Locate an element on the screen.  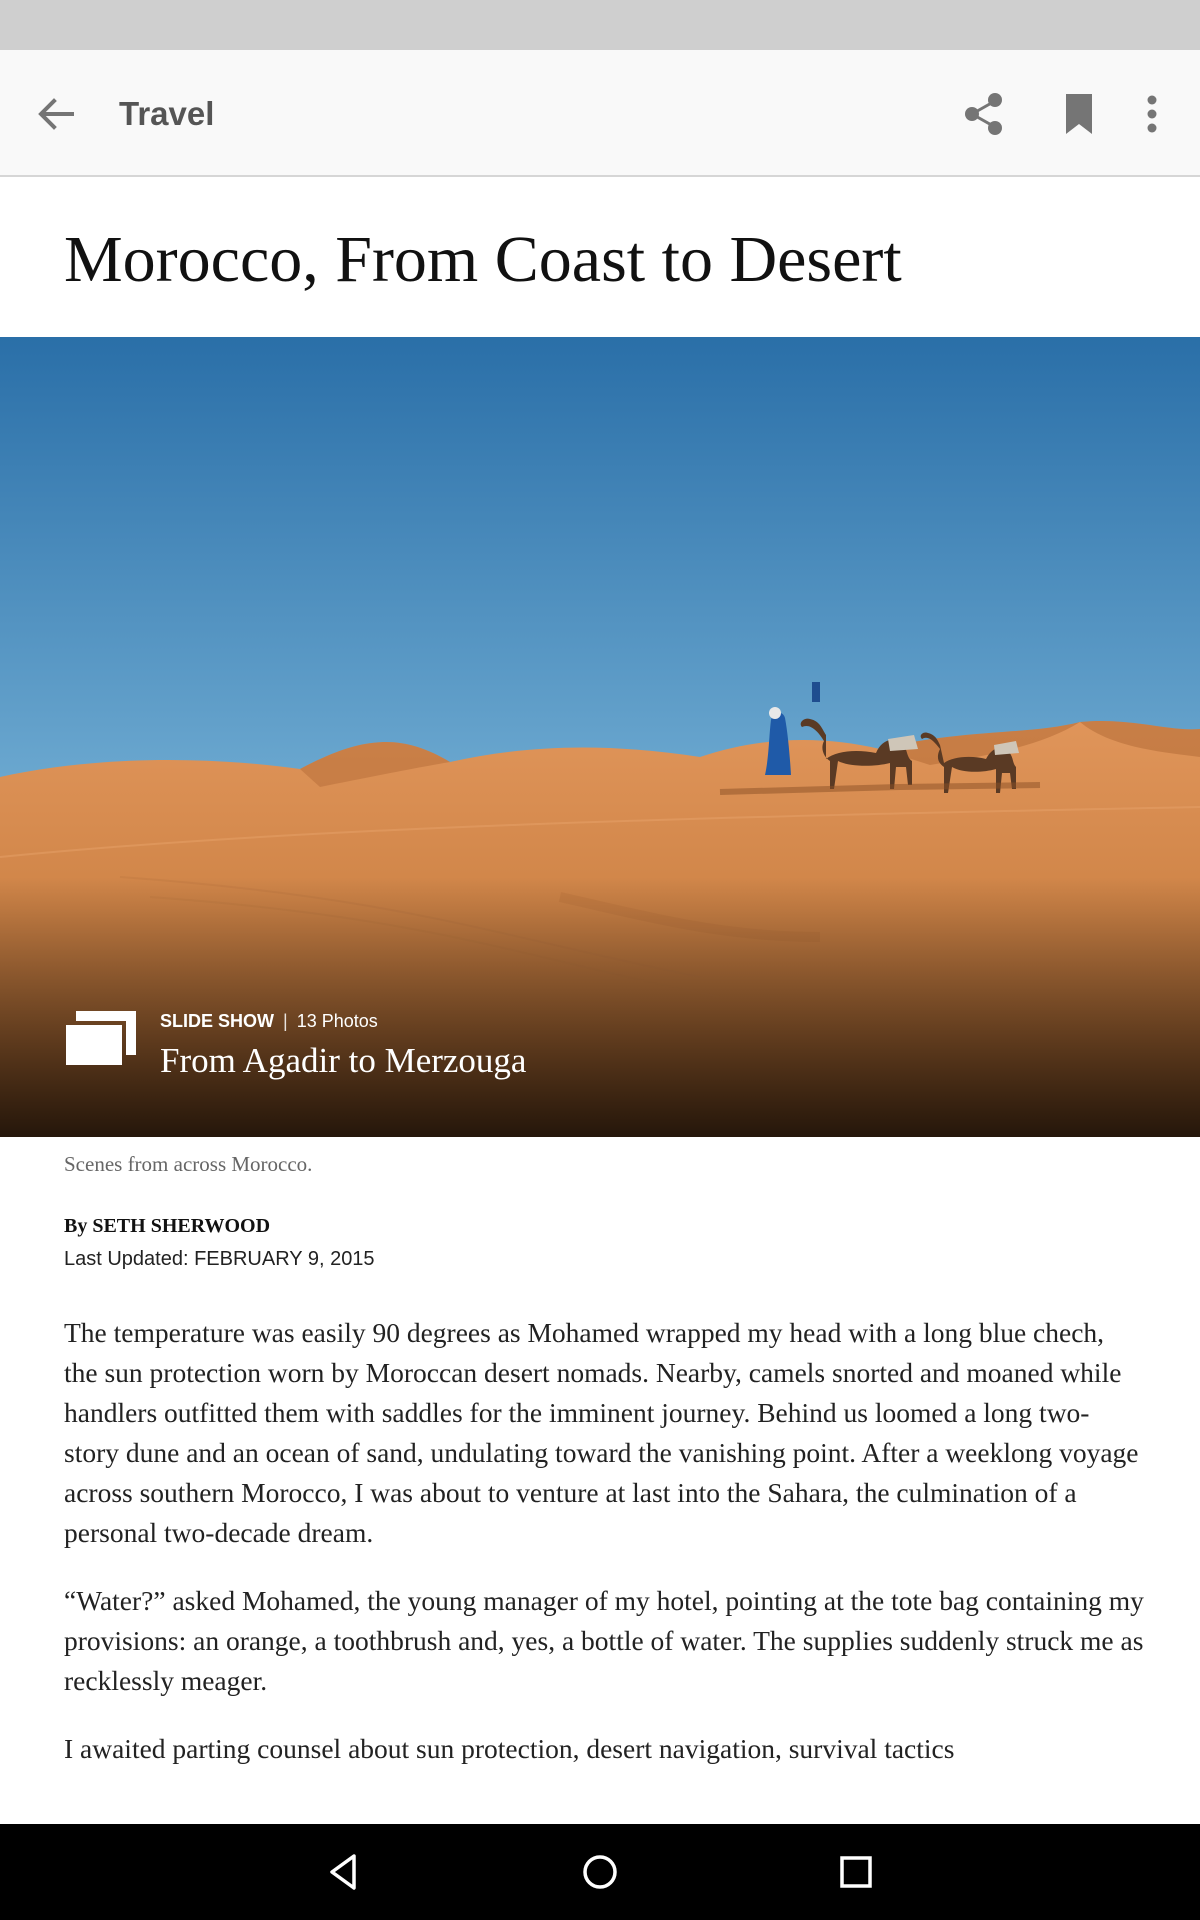
article-headline: Morocco, From Coast to Desert is located at coordinates (483, 259).